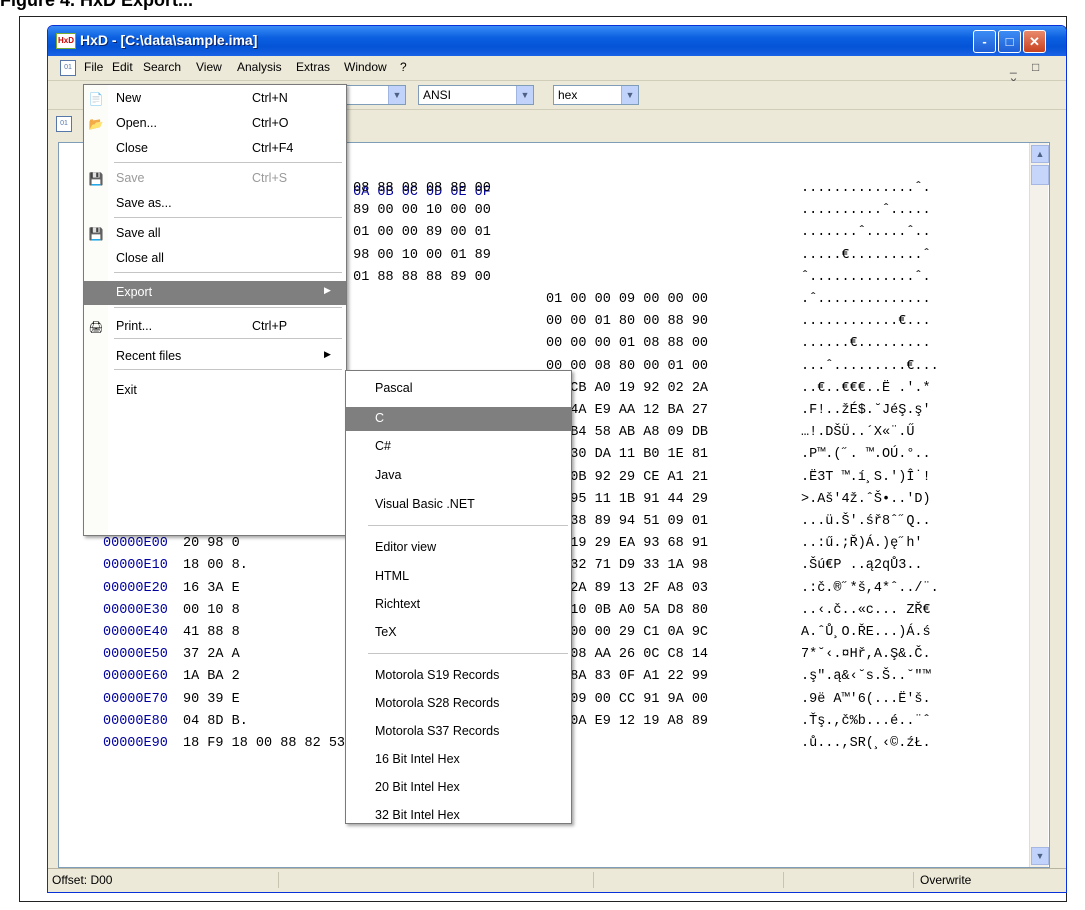 The width and height of the screenshot is (1085, 910). Describe the element at coordinates (866, 188) in the screenshot. I see `row-ascii: ..............ˆ.` at that location.